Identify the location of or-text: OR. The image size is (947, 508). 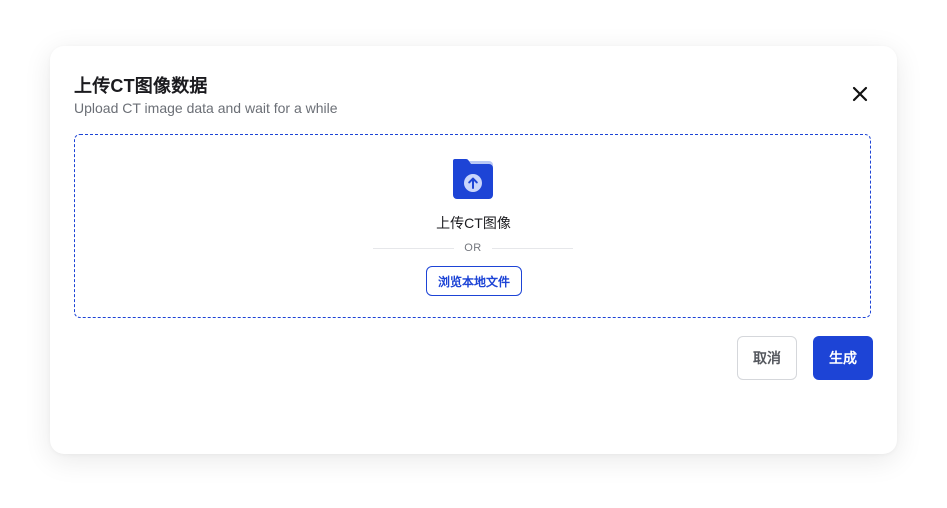
(473, 248).